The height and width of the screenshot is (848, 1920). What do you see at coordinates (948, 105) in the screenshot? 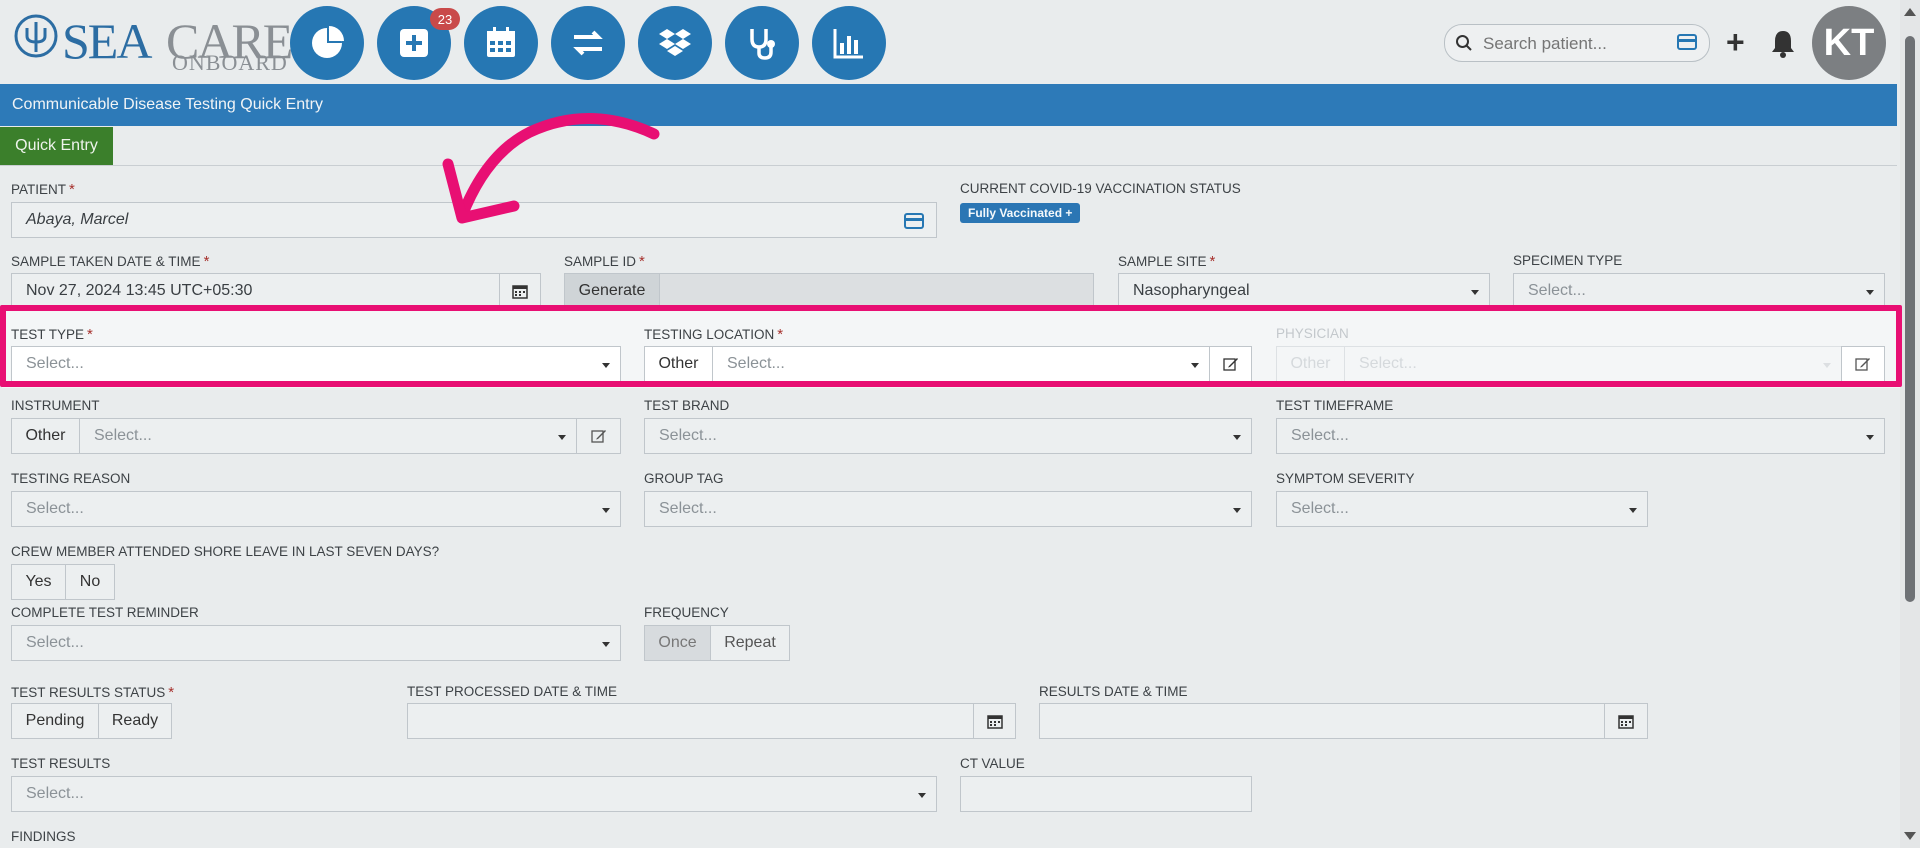
I see `page-title: Communicable Disease Testing Quick Entry` at bounding box center [948, 105].